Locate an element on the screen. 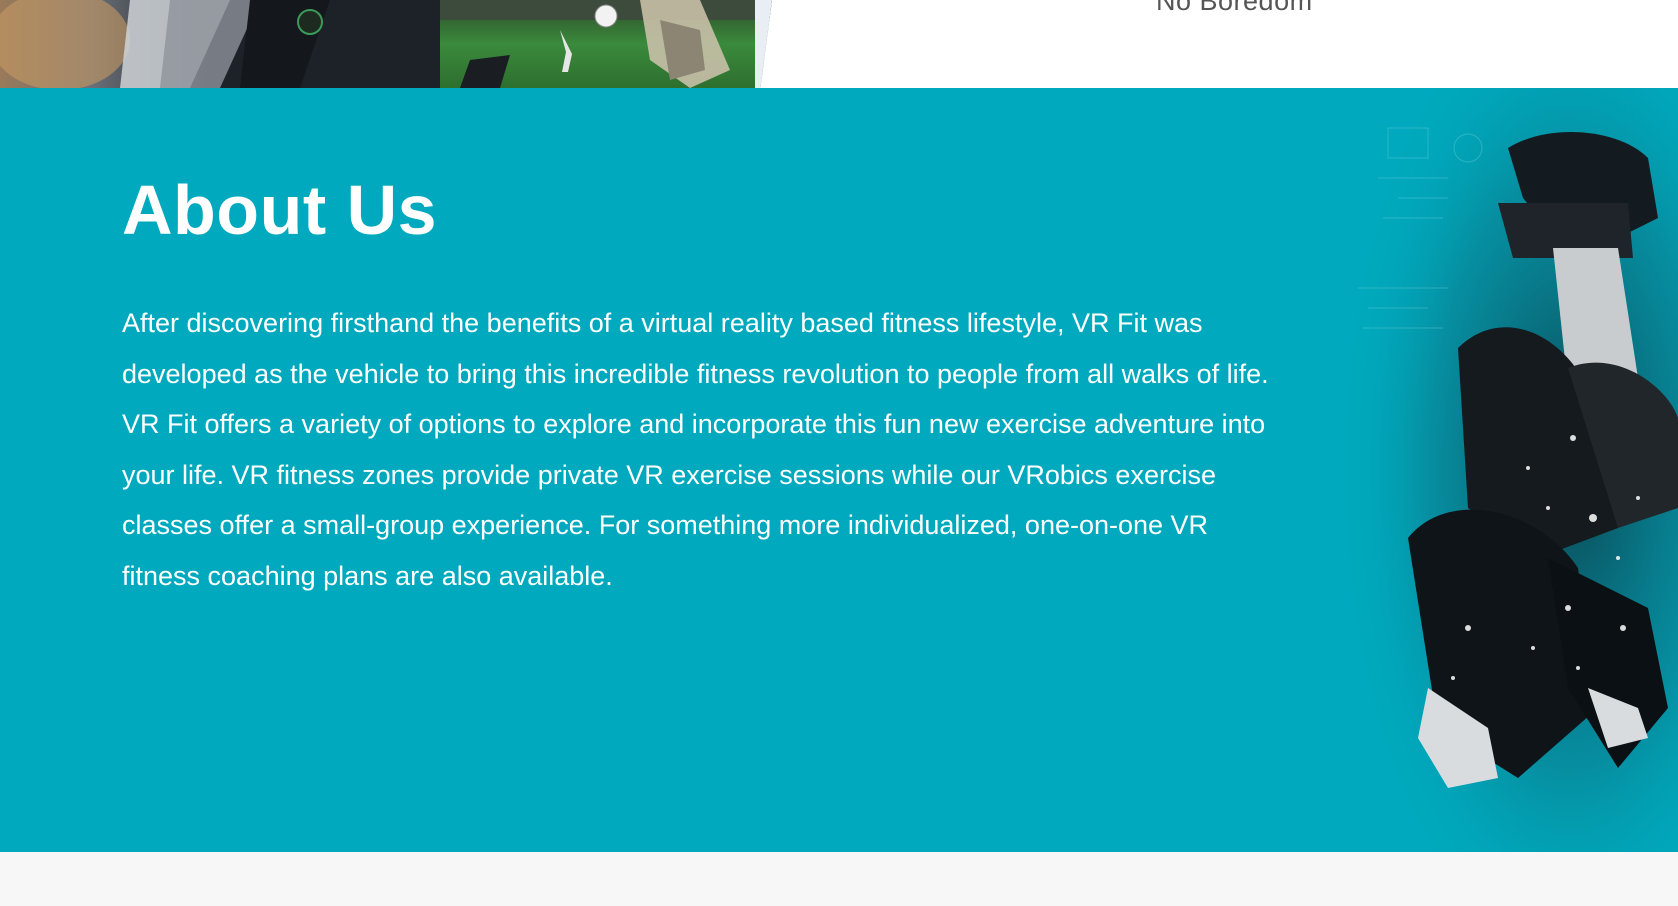 Image resolution: width=1678 pixels, height=906 pixels. top-strip: No Boredom is located at coordinates (839, 44).